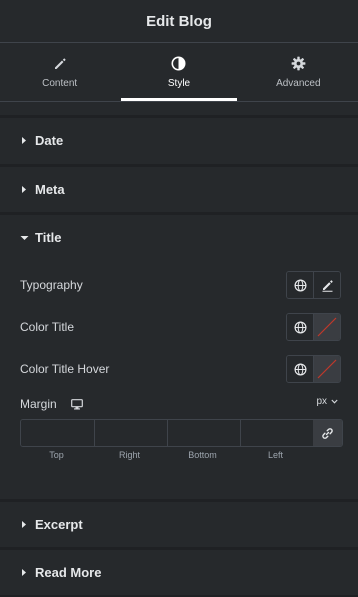 This screenshot has height=597, width=358. I want to click on unit-label: px, so click(321, 401).